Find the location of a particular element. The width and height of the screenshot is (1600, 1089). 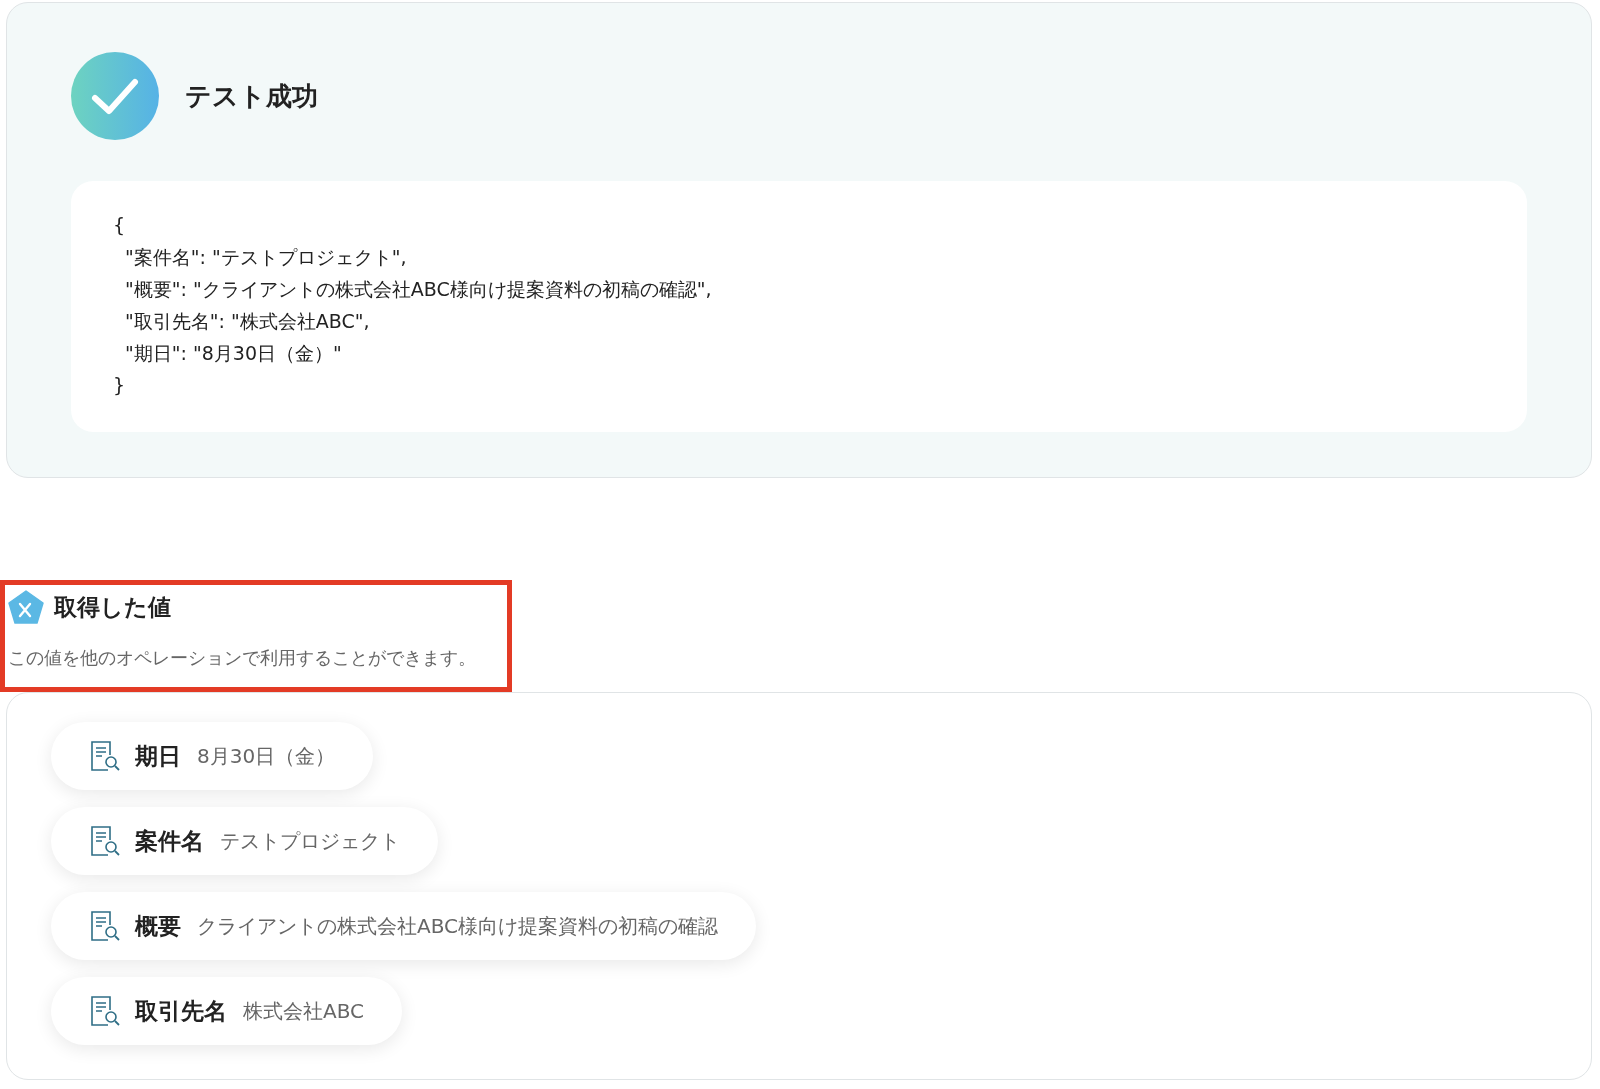

code-line: } is located at coordinates (120, 385).